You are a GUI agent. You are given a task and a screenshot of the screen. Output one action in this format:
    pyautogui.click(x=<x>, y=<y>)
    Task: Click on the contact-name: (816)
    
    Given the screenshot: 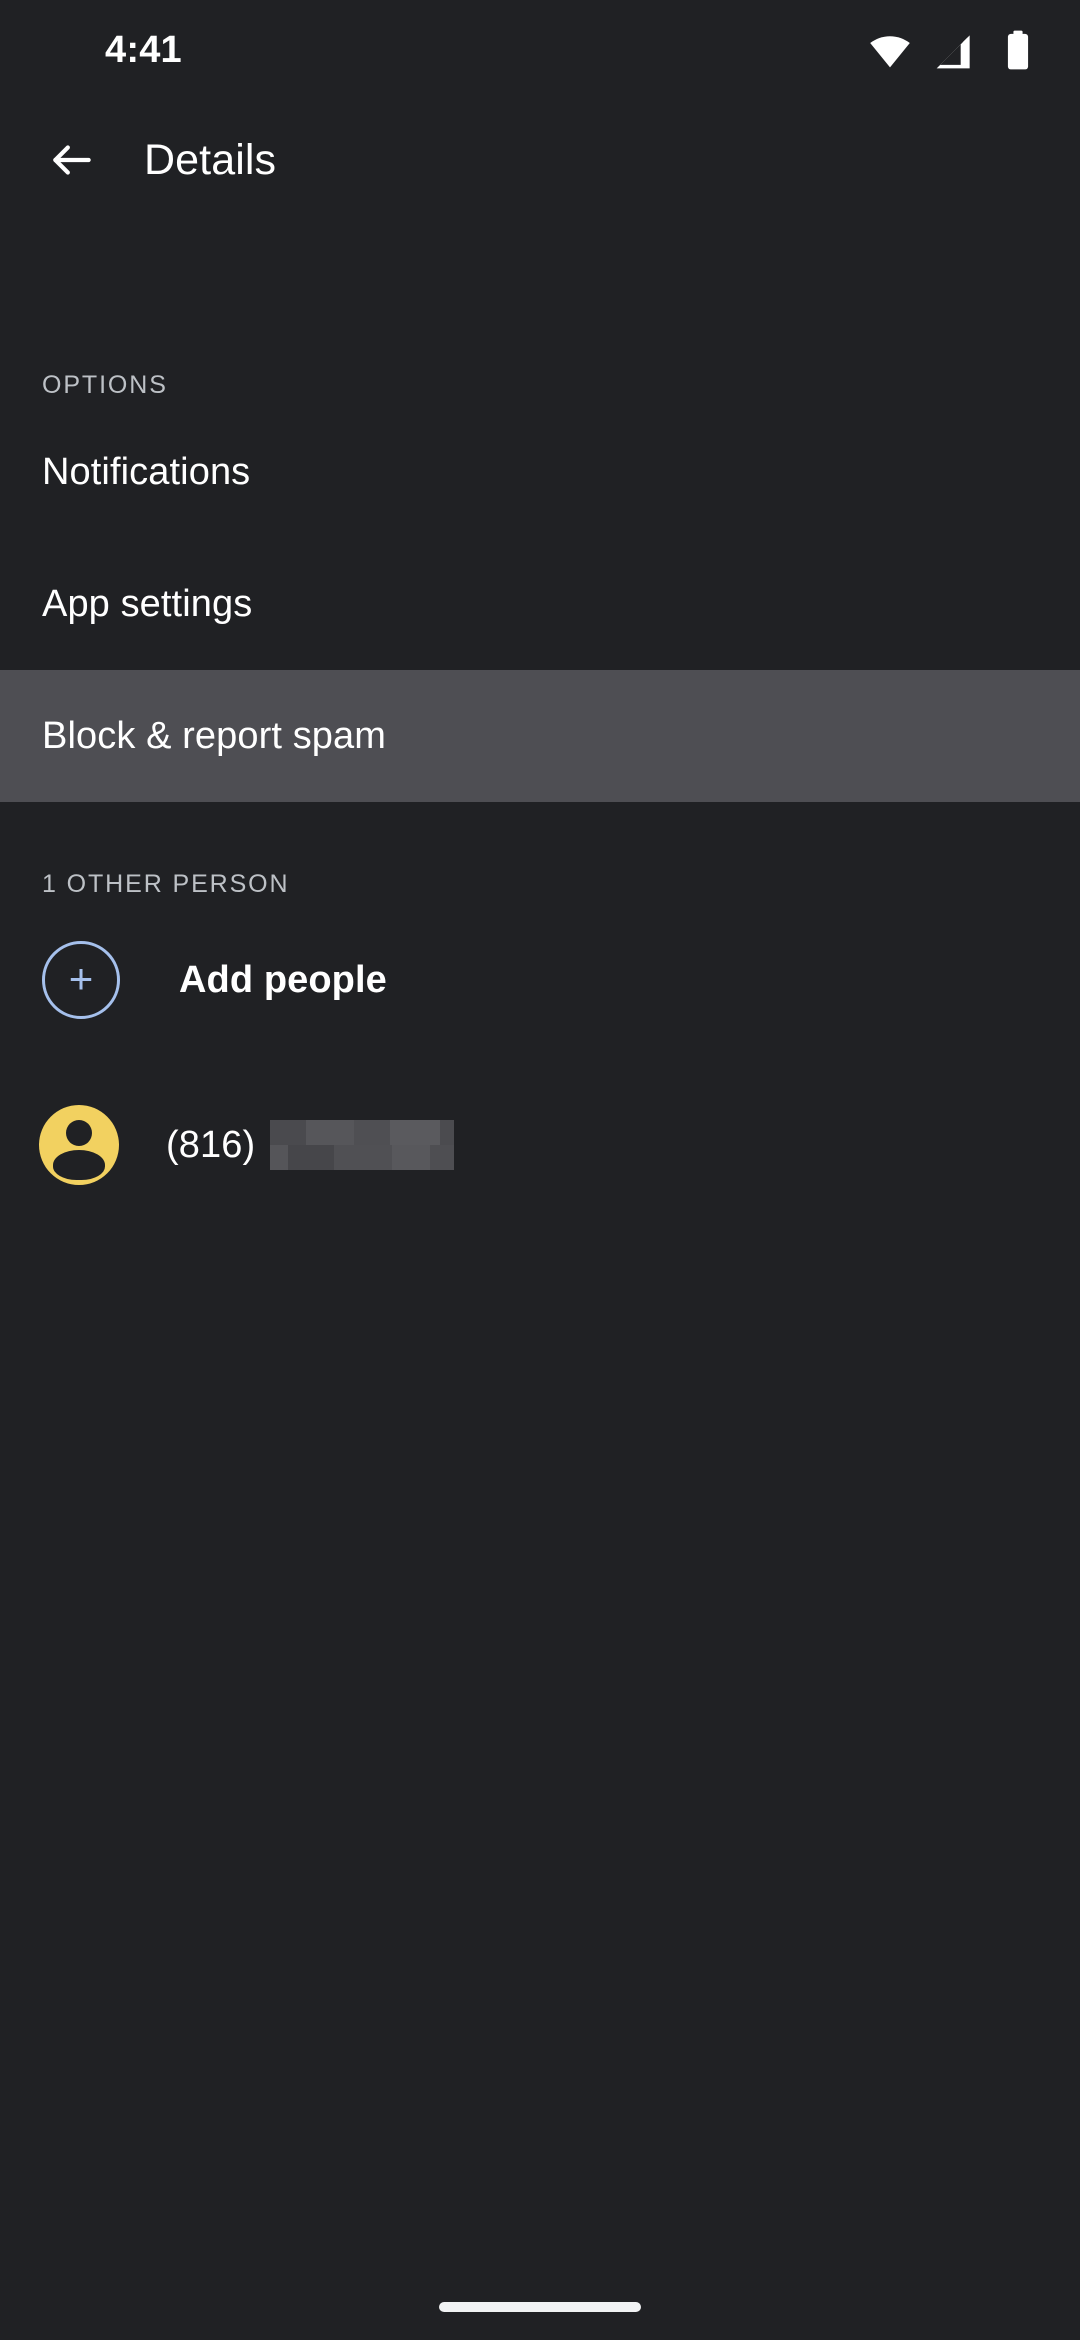 What is the action you would take?
    pyautogui.click(x=310, y=1145)
    